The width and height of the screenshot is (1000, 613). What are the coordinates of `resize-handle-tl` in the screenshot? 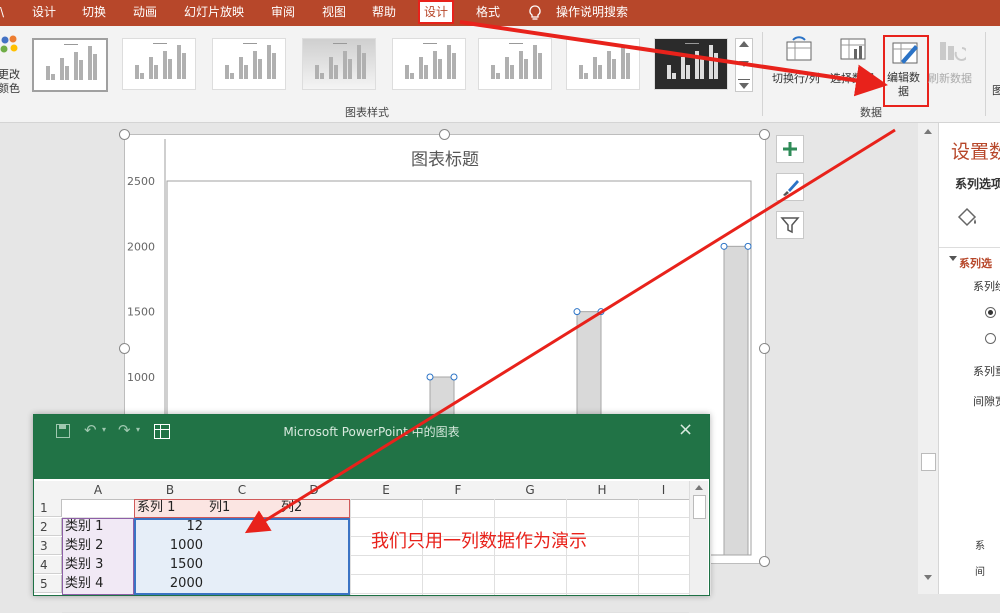 It's located at (124, 134).